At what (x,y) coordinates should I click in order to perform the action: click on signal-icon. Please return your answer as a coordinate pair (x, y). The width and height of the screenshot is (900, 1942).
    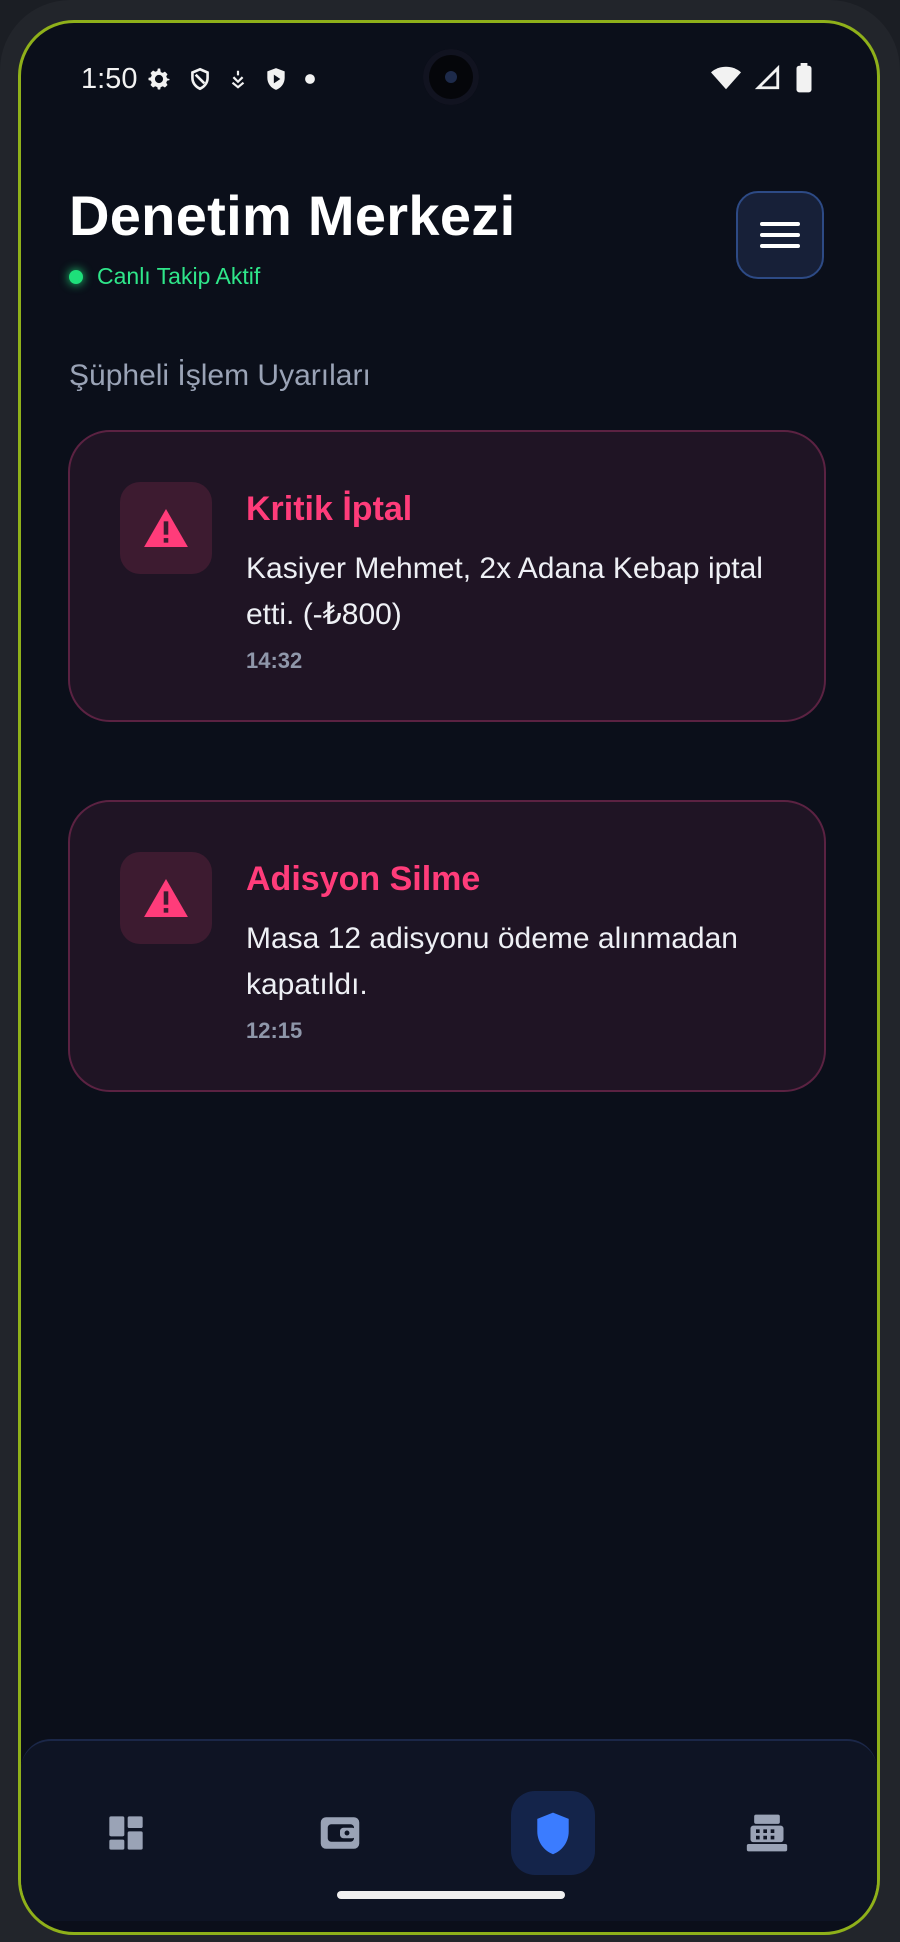
    Looking at the image, I should click on (767, 77).